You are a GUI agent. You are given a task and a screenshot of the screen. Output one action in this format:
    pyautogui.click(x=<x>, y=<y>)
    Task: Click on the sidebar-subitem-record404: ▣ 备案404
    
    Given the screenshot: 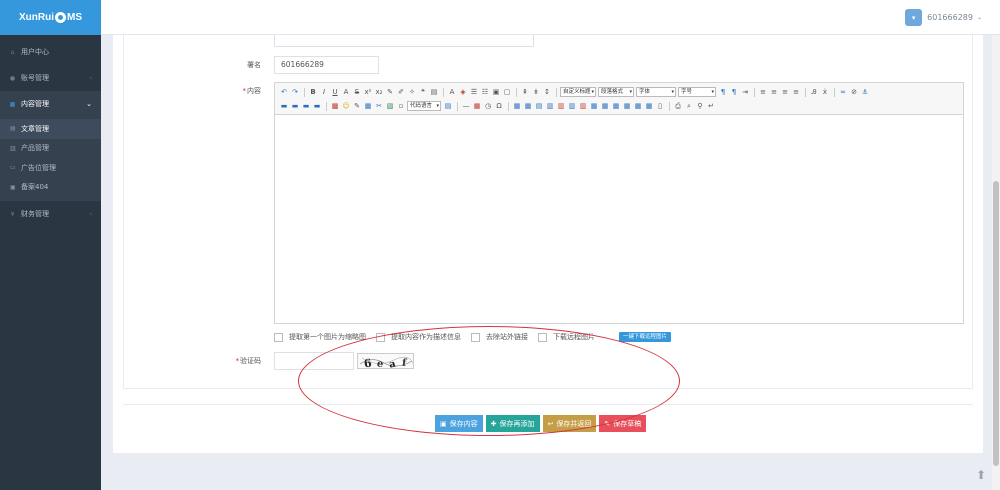 What is the action you would take?
    pyautogui.click(x=50, y=188)
    